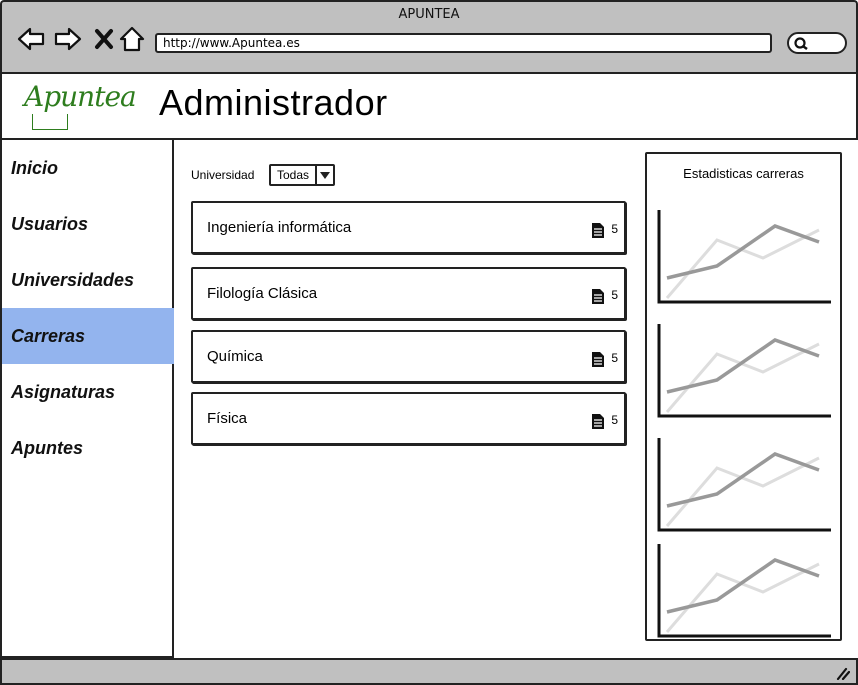 This screenshot has height=685, width=858. Describe the element at coordinates (88, 392) in the screenshot. I see `sidebar-item-asignaturas: Asignaturas` at that location.